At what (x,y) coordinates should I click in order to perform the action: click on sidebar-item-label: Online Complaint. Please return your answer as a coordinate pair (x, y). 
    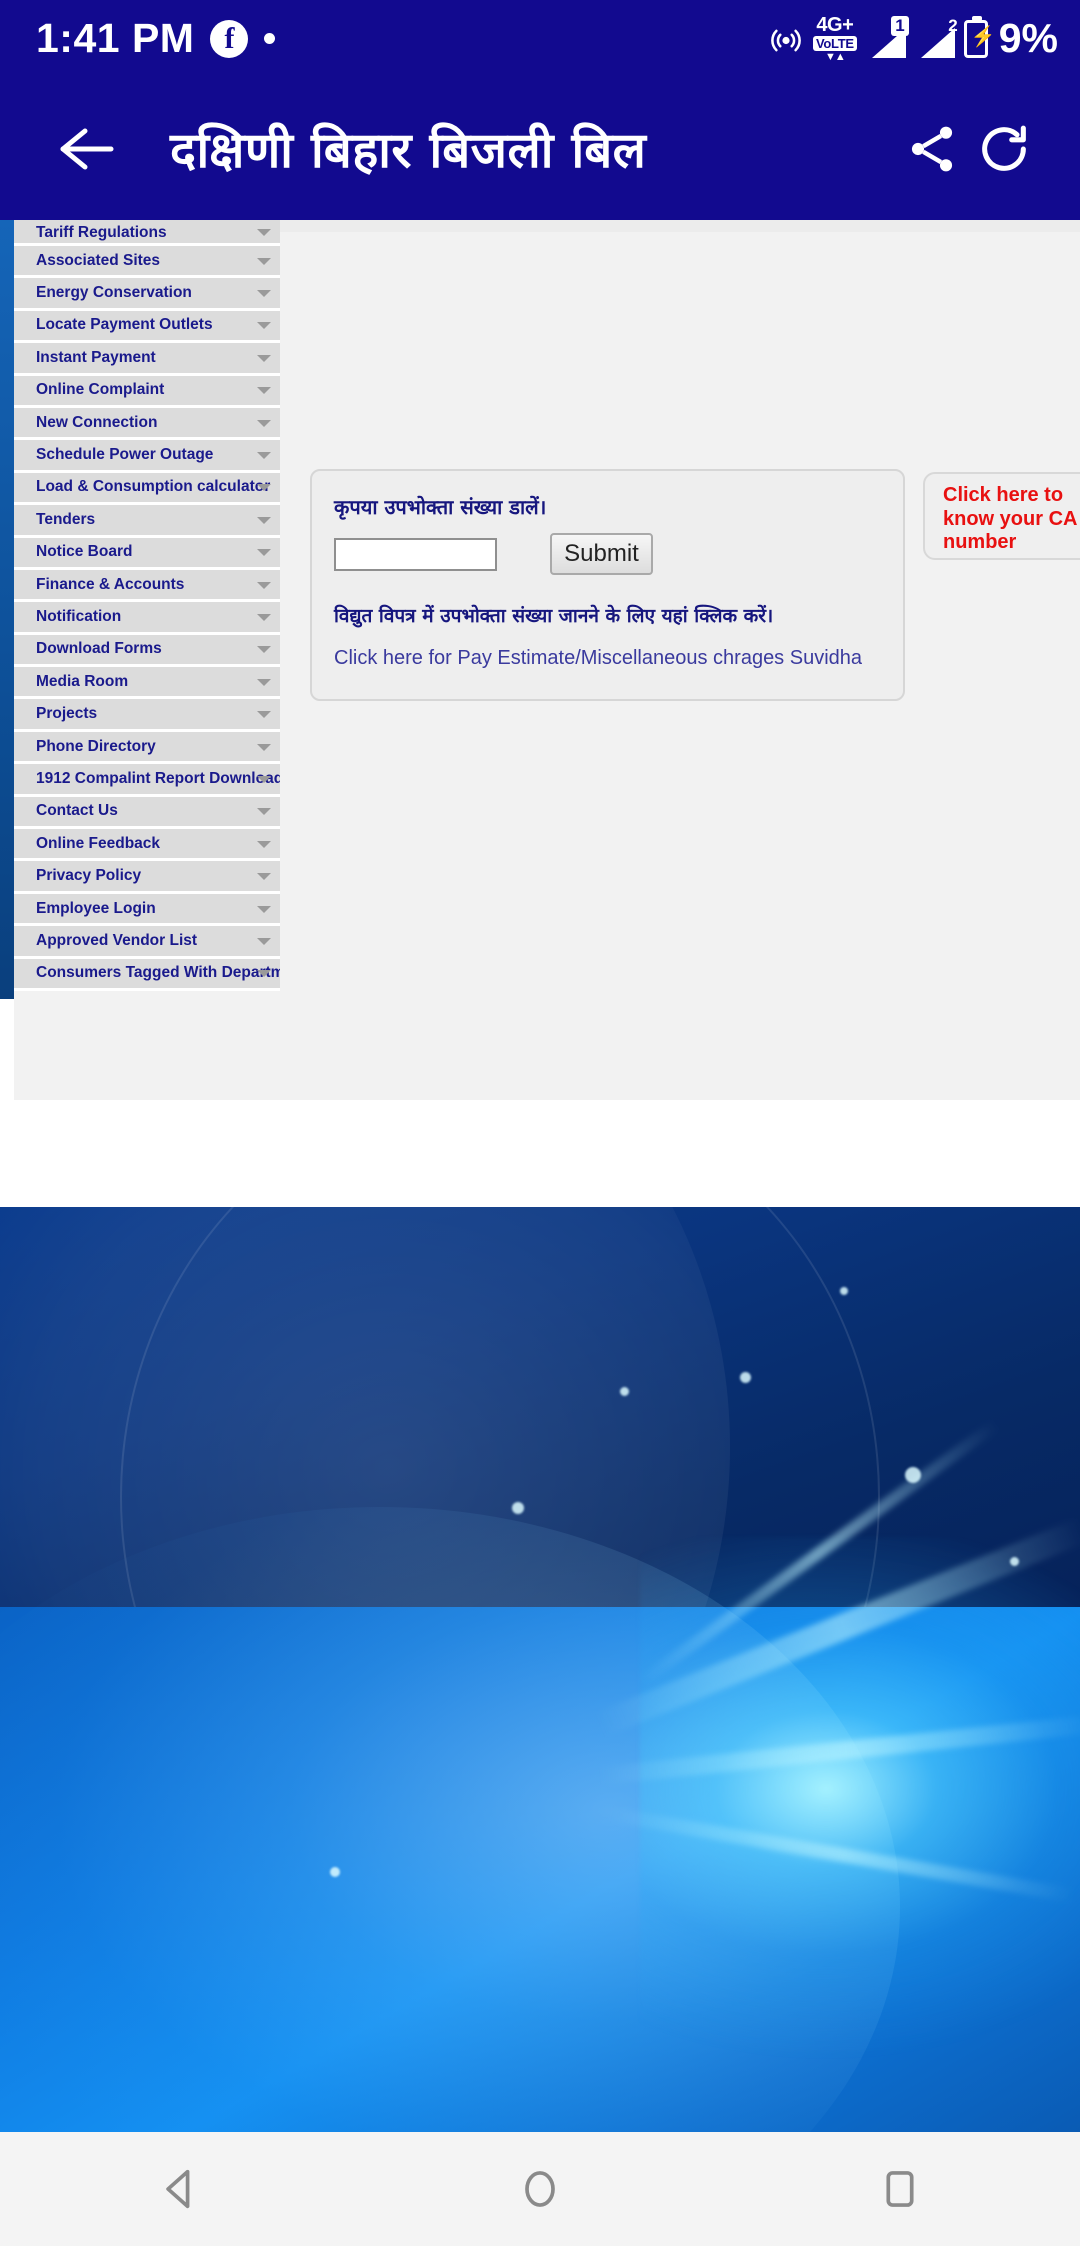
    Looking at the image, I should click on (100, 390).